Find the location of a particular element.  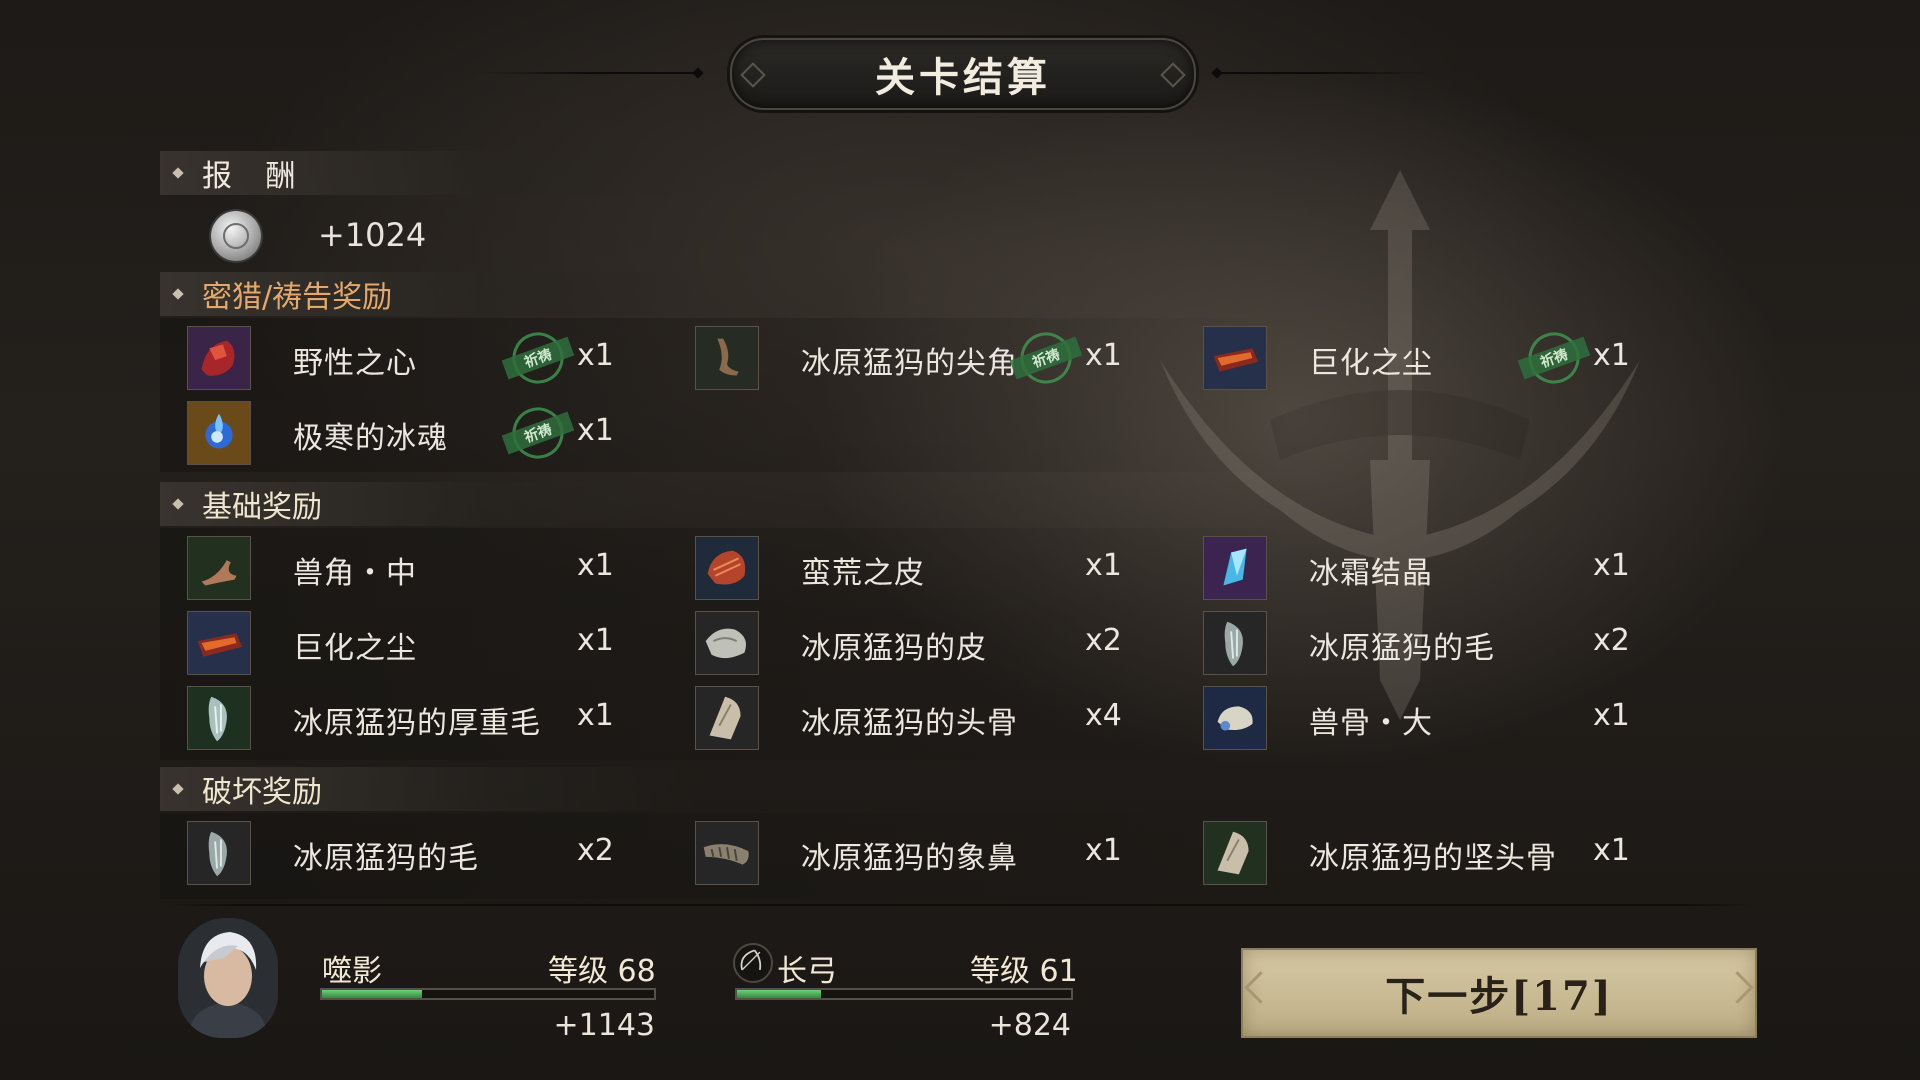

hunt-item: 野性之心 祈祷 x1 is located at coordinates (427, 359).